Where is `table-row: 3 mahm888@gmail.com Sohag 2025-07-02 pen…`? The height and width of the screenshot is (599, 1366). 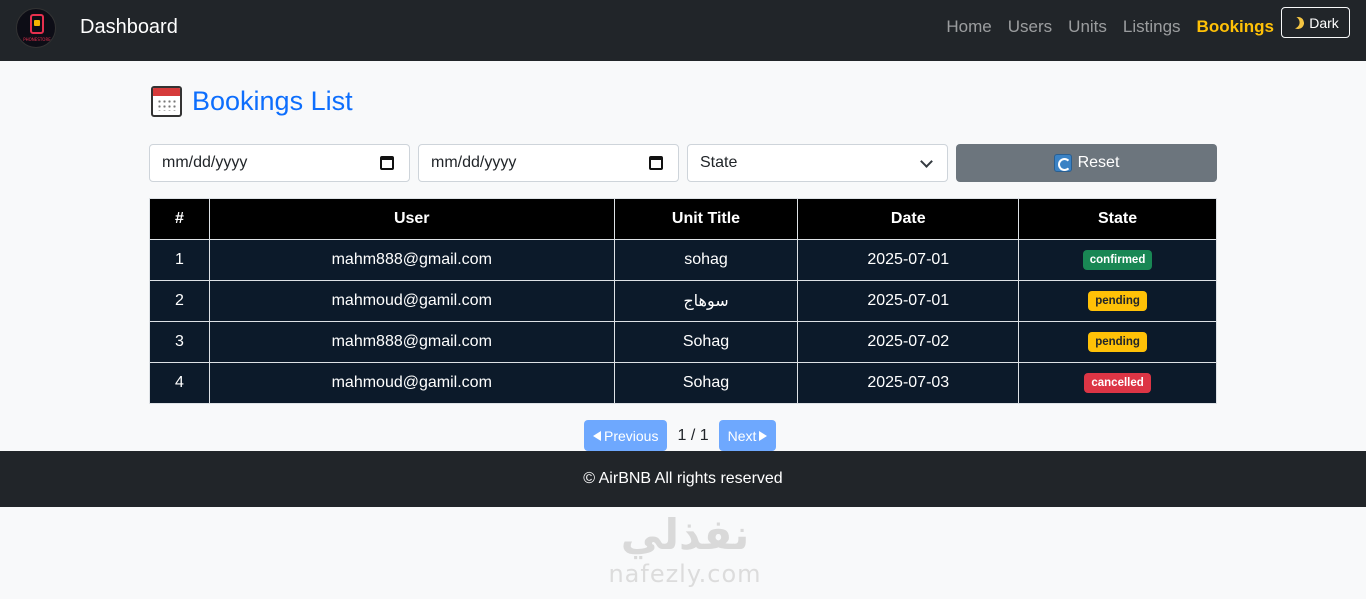
table-row: 3 mahm888@gmail.com Sohag 2025-07-02 pen… is located at coordinates (683, 342).